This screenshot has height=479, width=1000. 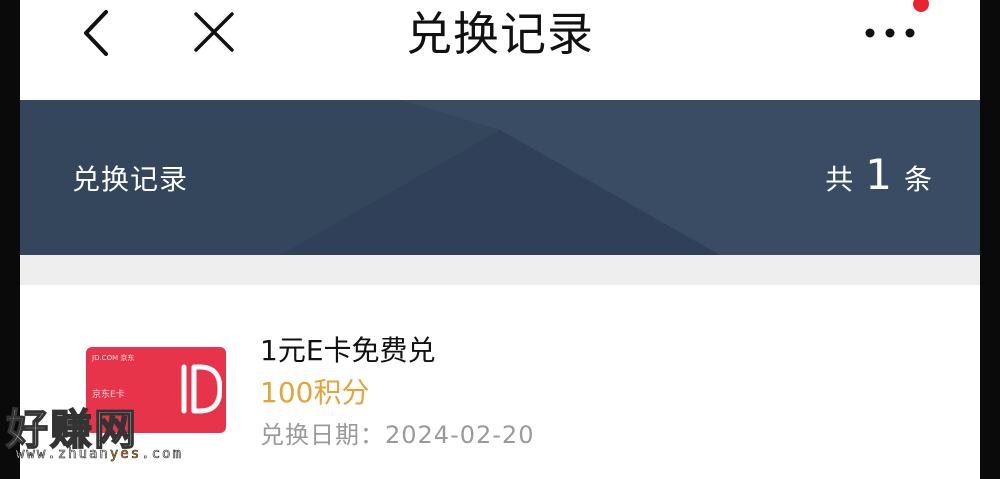 What do you see at coordinates (500, 34) in the screenshot?
I see `page-title: 兑换记录` at bounding box center [500, 34].